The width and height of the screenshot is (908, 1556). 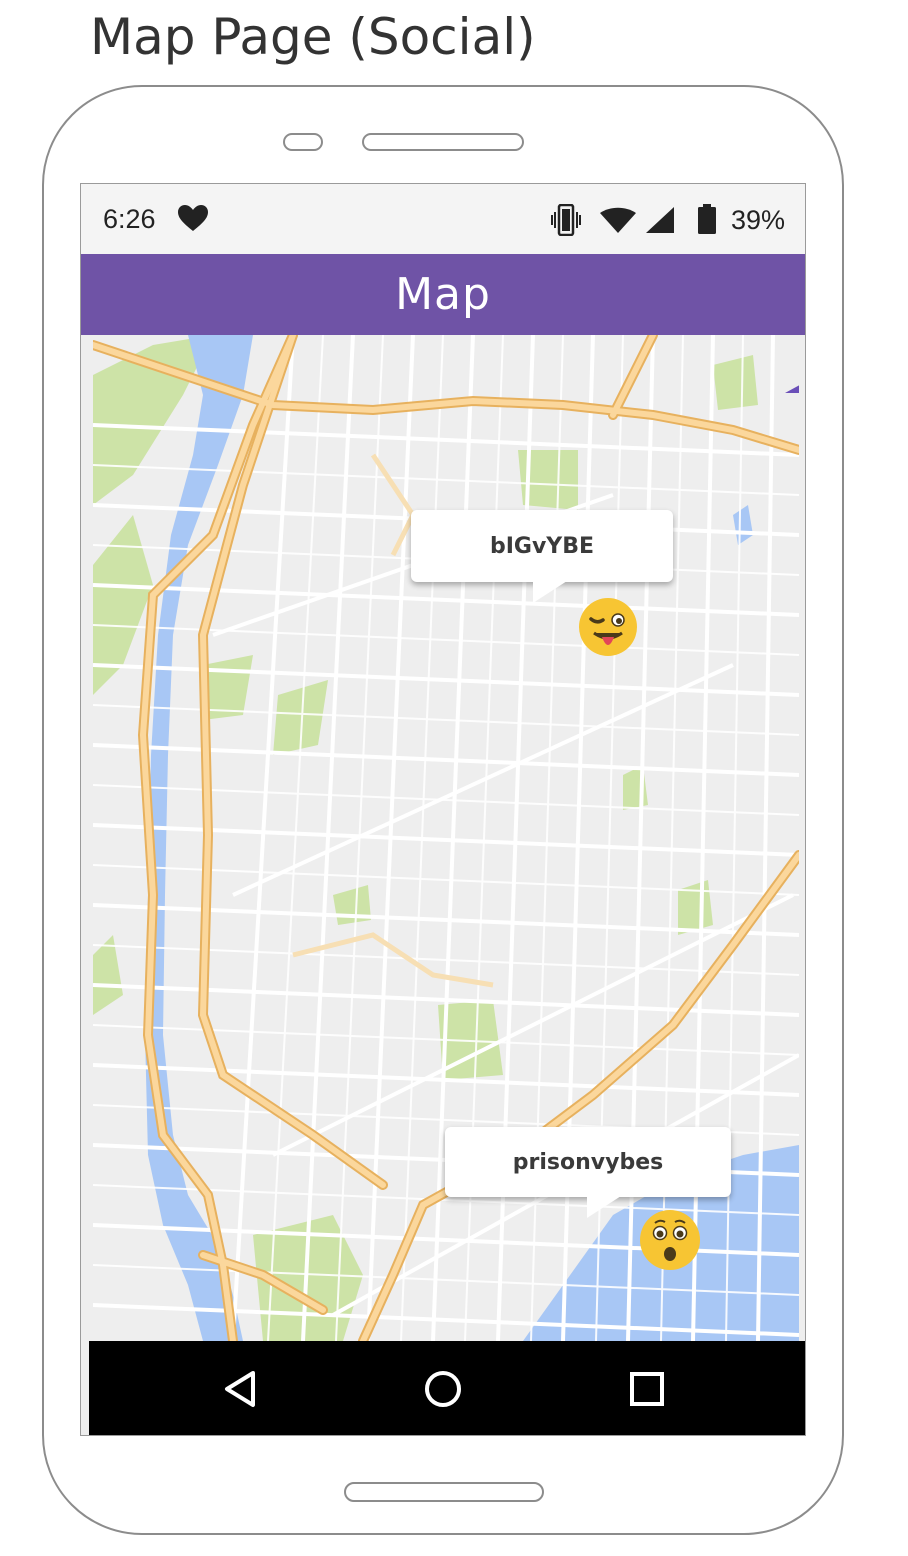 What do you see at coordinates (647, 1391) in the screenshot?
I see `recents-icon` at bounding box center [647, 1391].